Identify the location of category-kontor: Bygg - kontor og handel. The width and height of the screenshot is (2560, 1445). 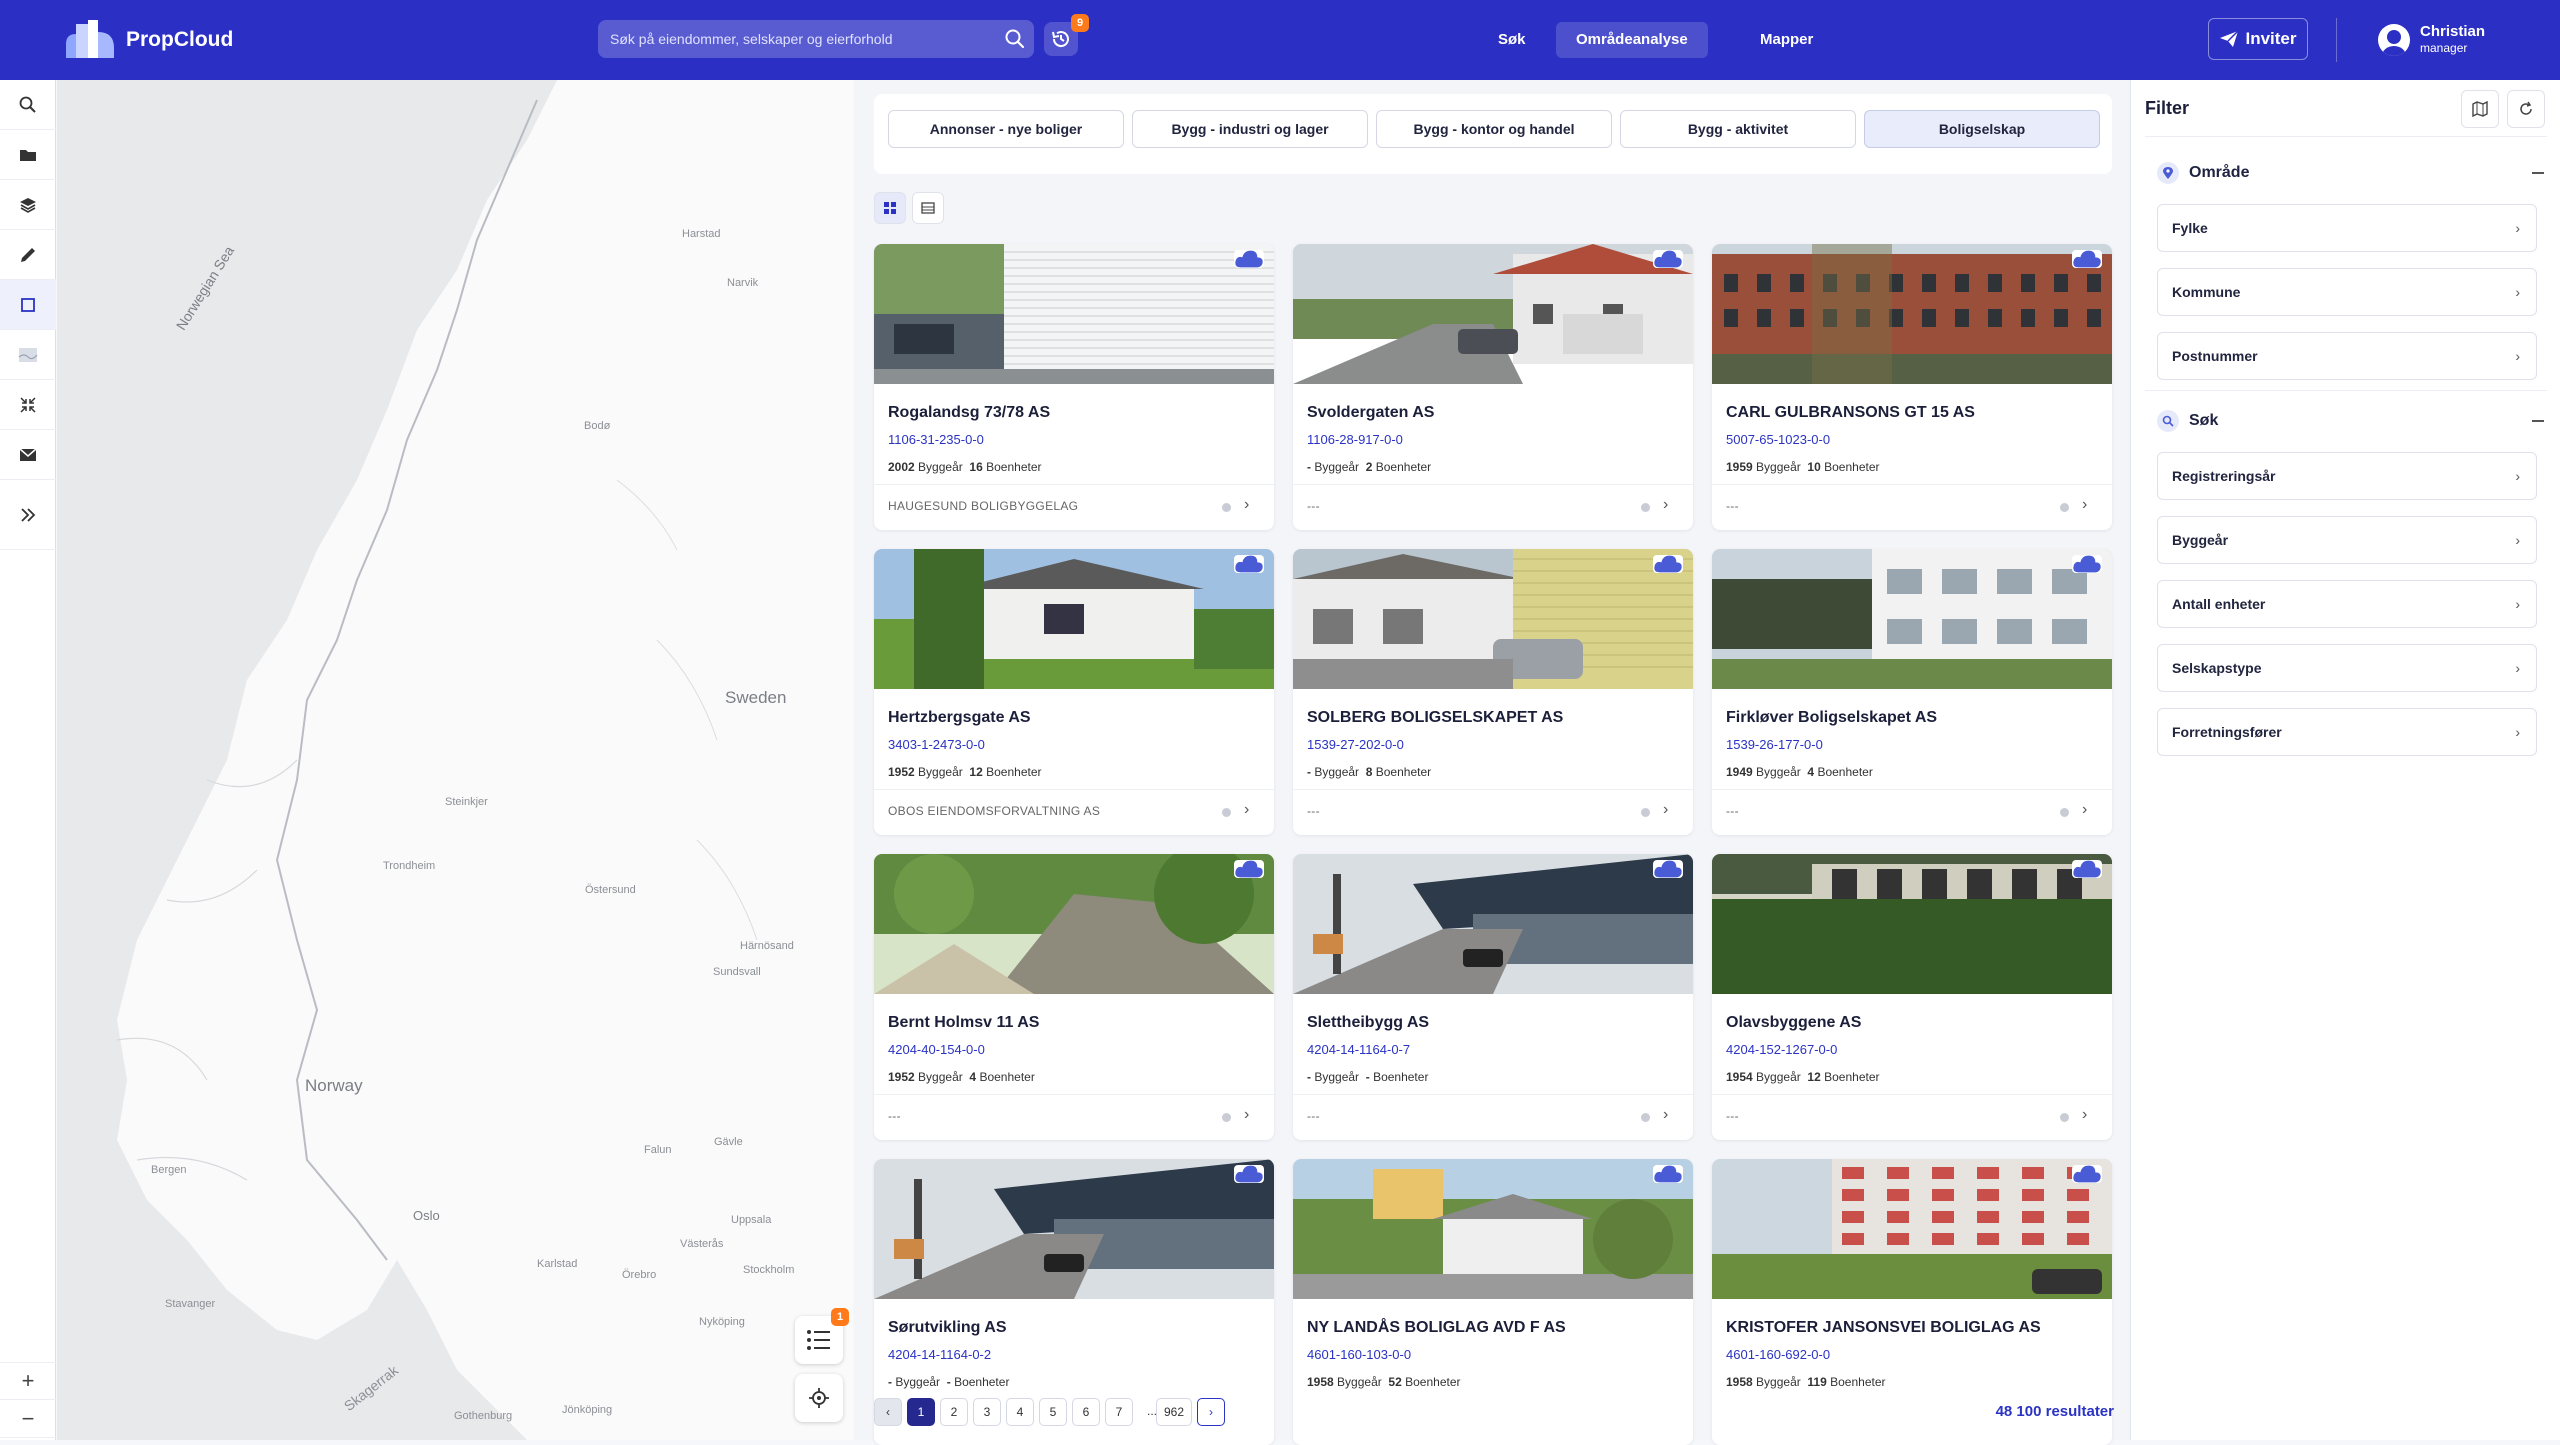
(1494, 129).